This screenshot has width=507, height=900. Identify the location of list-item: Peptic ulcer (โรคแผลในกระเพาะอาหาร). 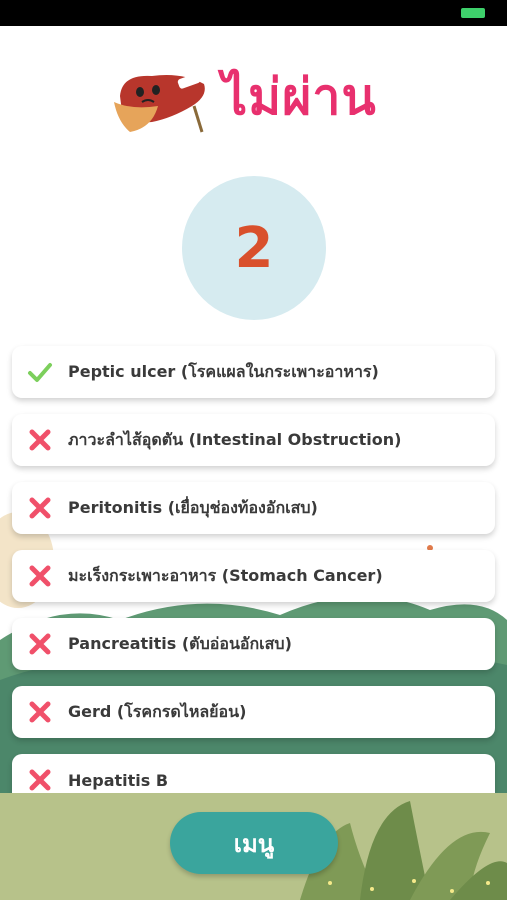
(253, 372).